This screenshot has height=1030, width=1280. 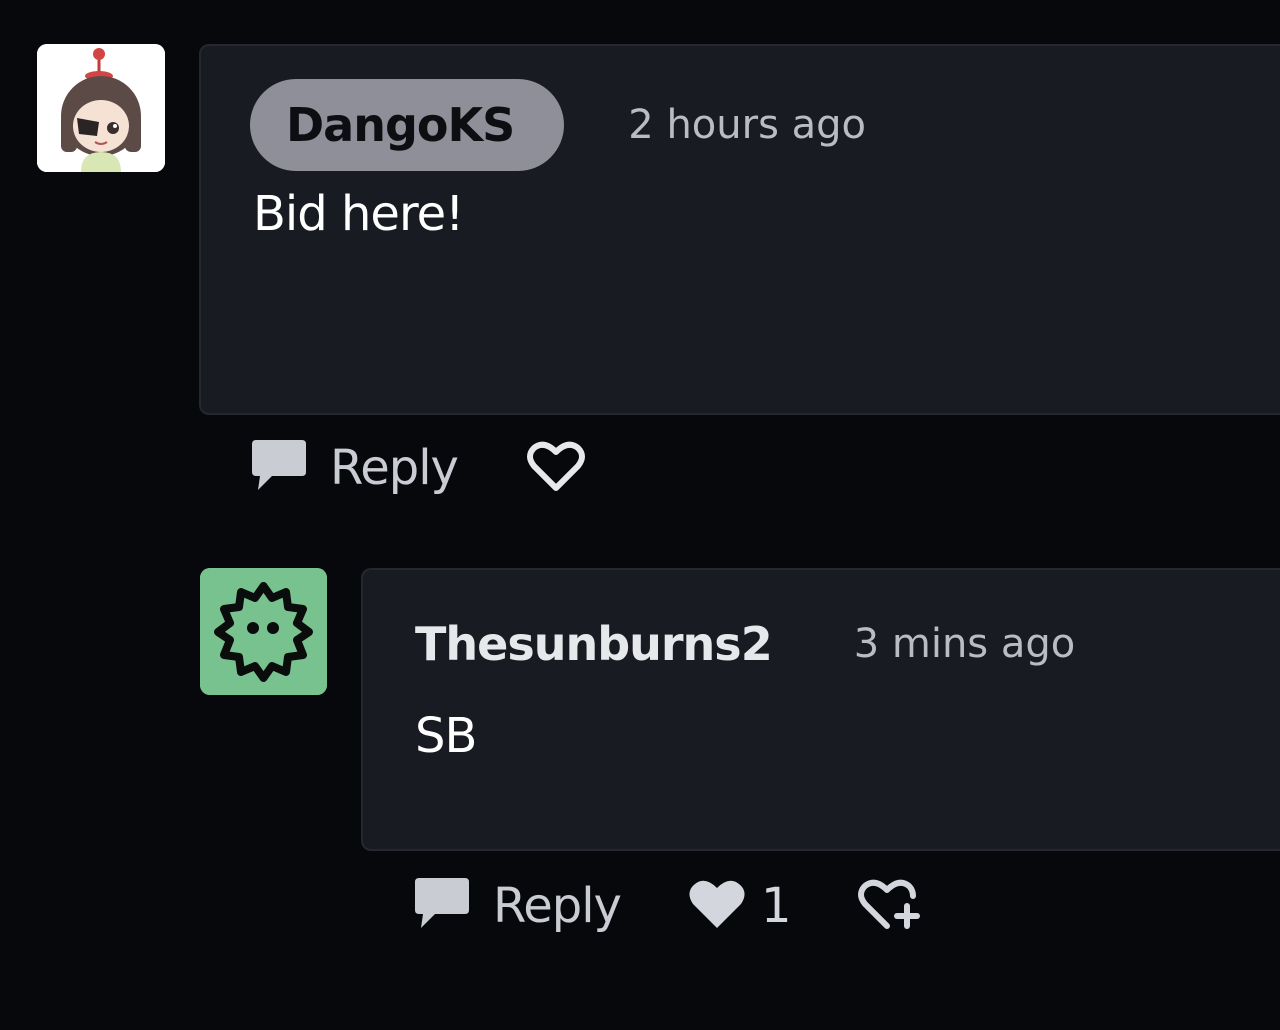 I want to click on like-button, so click(x=556, y=468).